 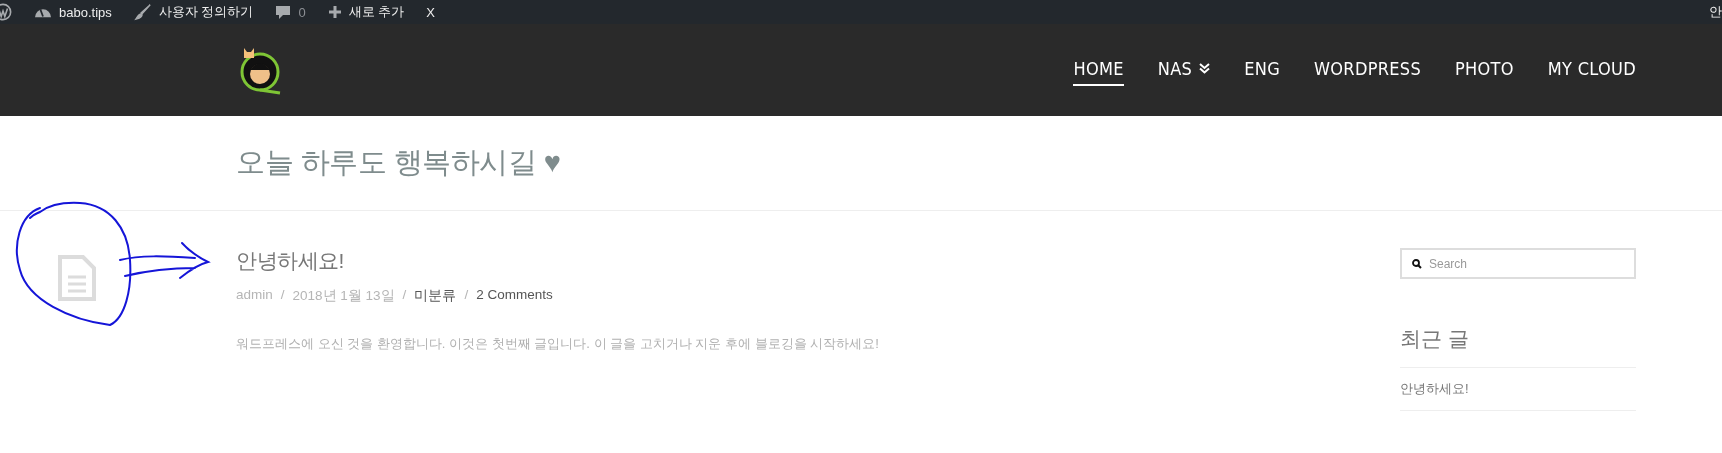 What do you see at coordinates (77, 278) in the screenshot?
I see `document-icon` at bounding box center [77, 278].